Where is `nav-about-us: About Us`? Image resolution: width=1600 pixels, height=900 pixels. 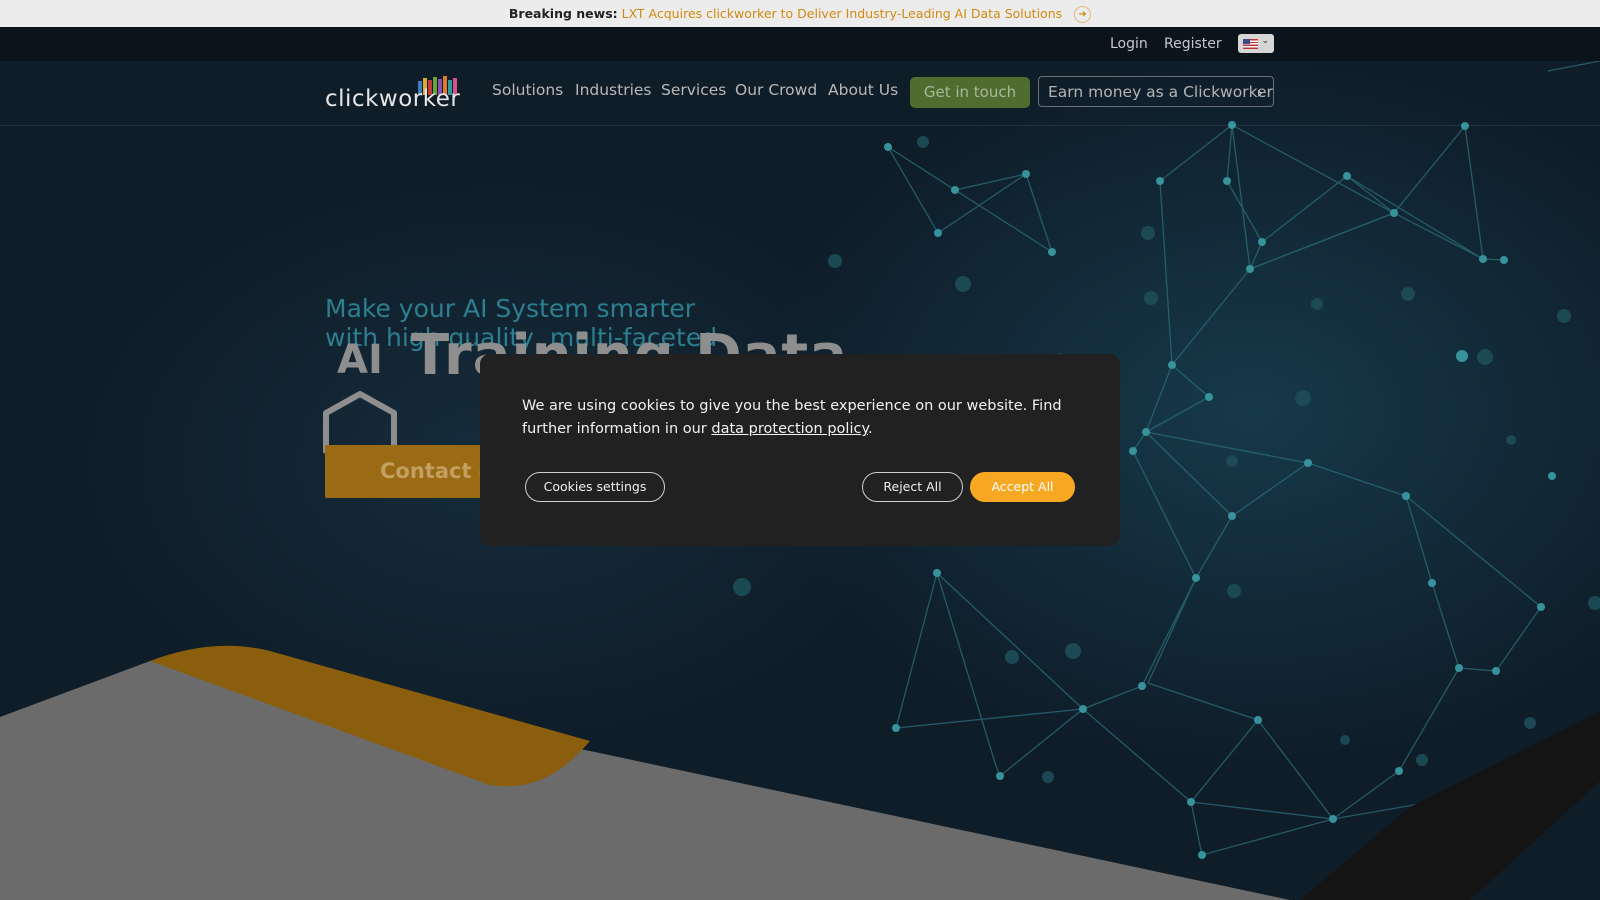 nav-about-us: About Us is located at coordinates (863, 90).